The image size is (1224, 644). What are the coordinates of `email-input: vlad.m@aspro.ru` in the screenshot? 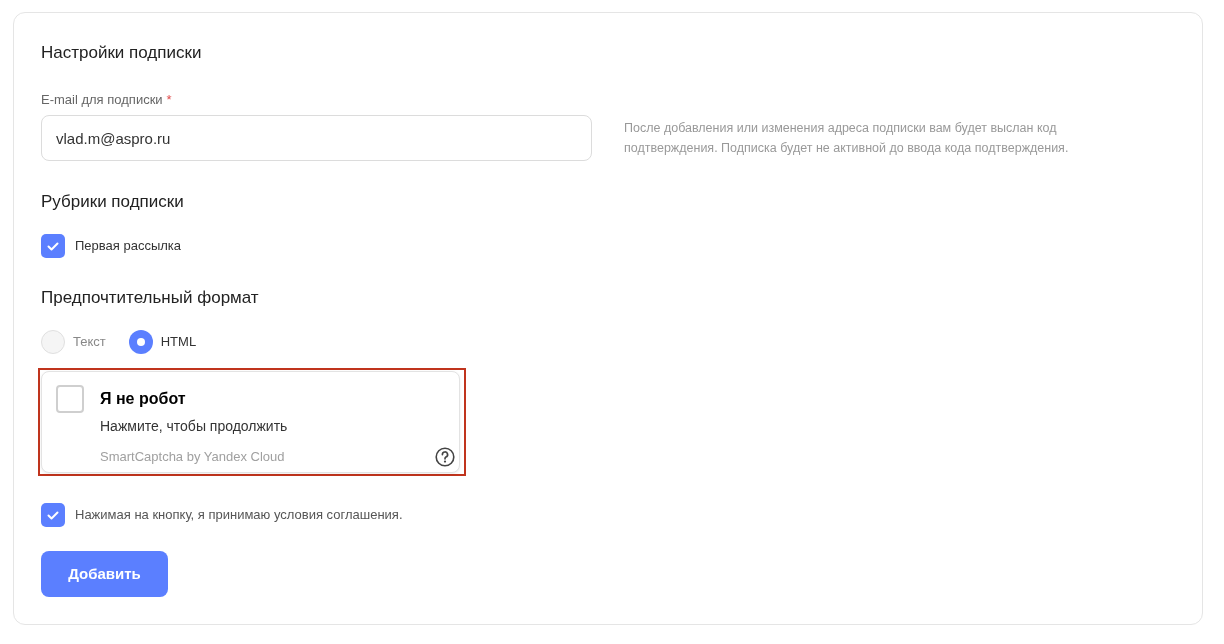 It's located at (316, 138).